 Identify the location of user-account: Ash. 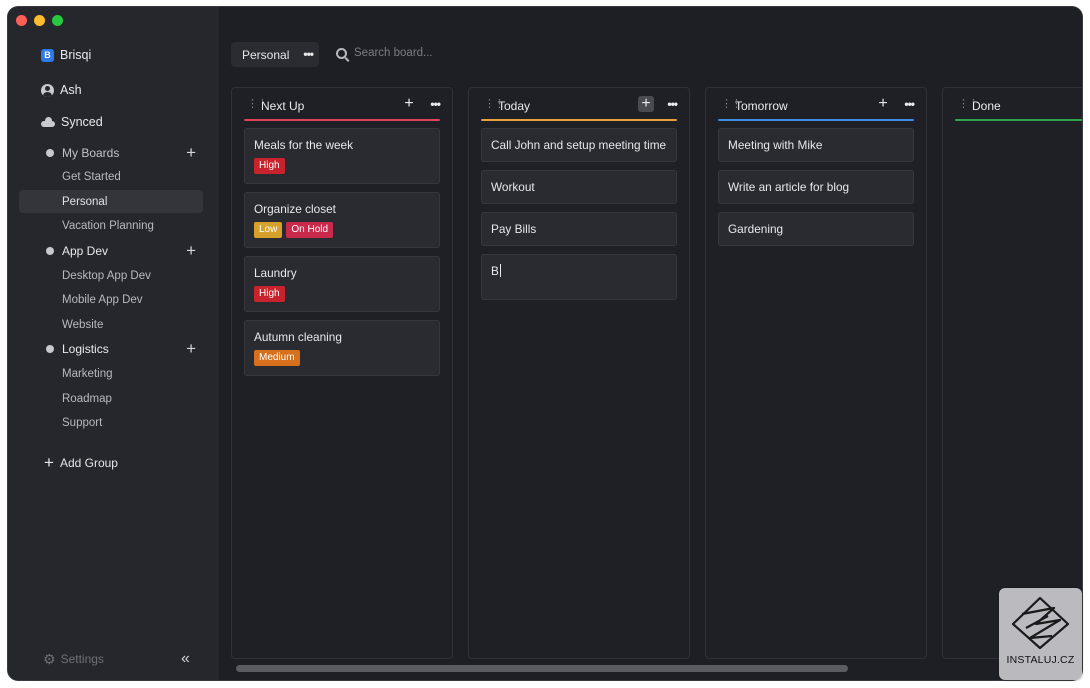
(61, 90).